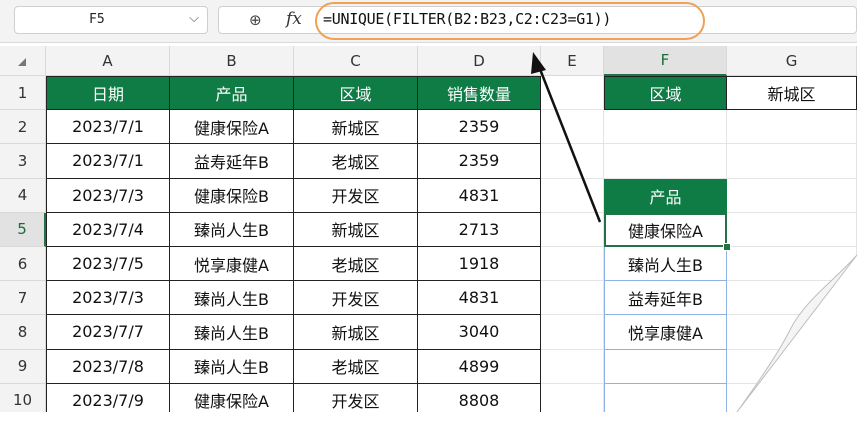  Describe the element at coordinates (451, 417) in the screenshot. I see `gridline-horizontal` at that location.